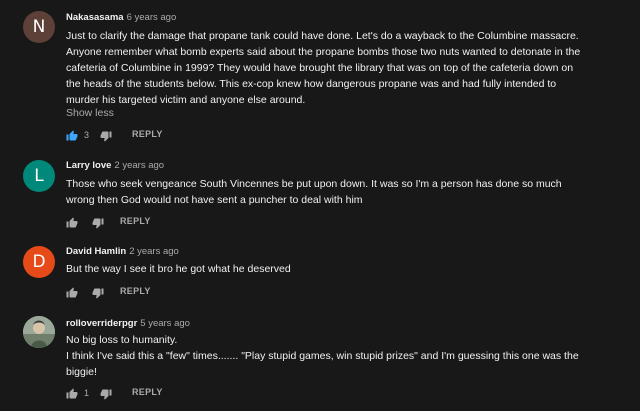 The width and height of the screenshot is (640, 411). What do you see at coordinates (165, 323) in the screenshot?
I see `comment-time: 5 years ago` at bounding box center [165, 323].